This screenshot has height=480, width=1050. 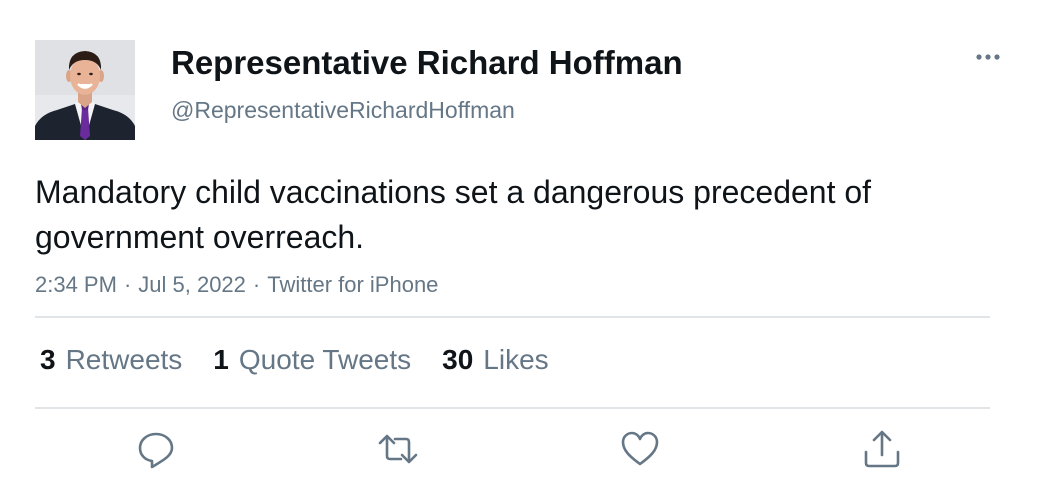 I want to click on tweet-time: 2:34 PM, so click(x=76, y=284).